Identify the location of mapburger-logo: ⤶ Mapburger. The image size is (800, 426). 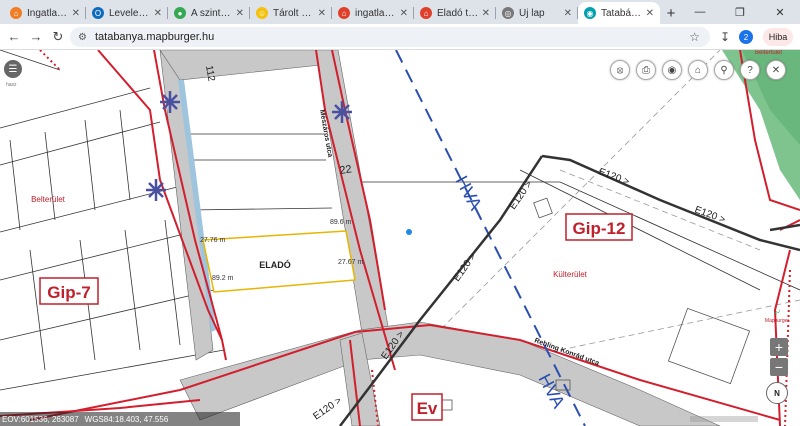
(777, 317).